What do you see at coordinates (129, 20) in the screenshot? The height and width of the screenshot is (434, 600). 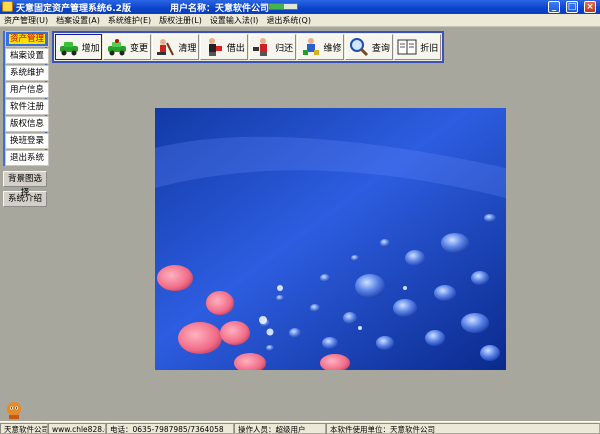 I see `menu-maintenance: 系统维护(E)` at bounding box center [129, 20].